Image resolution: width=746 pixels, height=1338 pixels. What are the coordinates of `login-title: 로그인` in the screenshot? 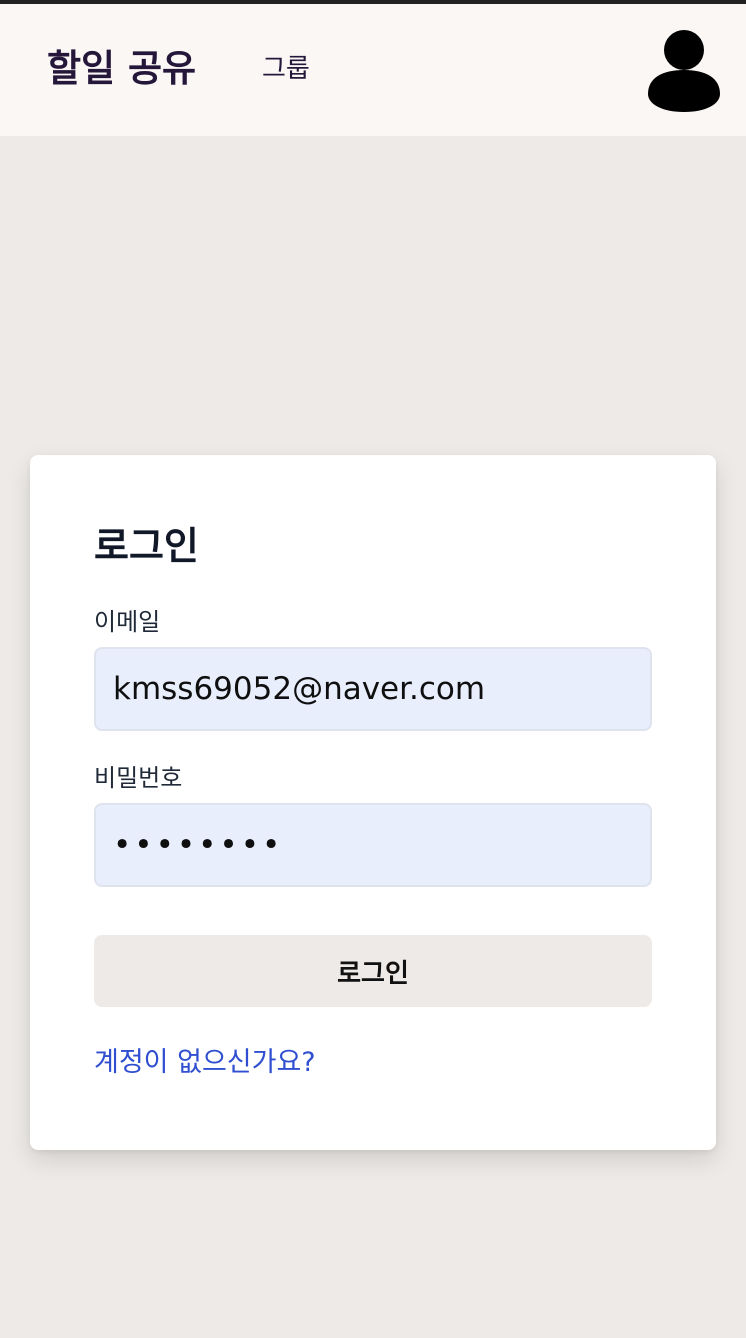 It's located at (146, 546).